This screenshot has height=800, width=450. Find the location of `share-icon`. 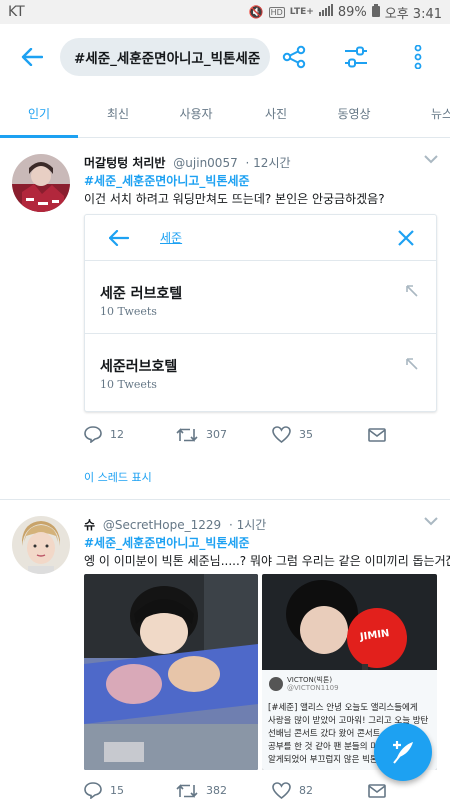

share-icon is located at coordinates (294, 57).